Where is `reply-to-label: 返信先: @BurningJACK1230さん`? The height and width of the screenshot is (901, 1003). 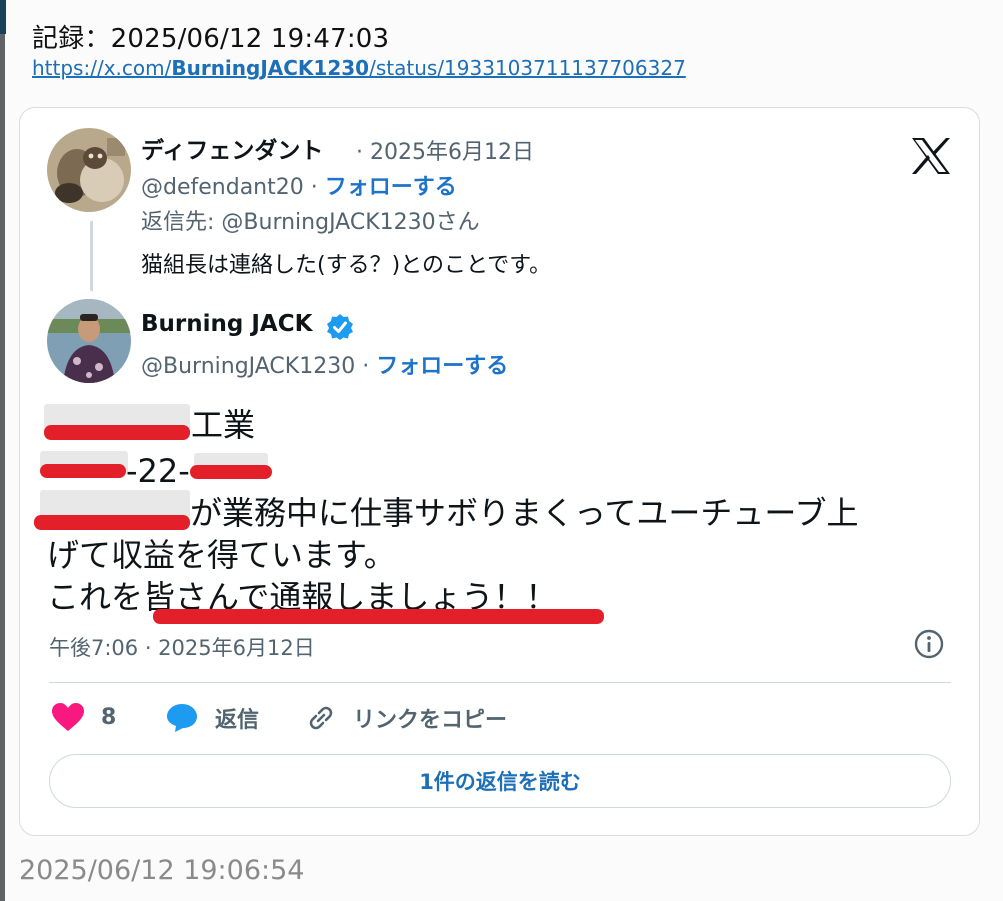 reply-to-label: 返信先: @BurningJACK1230さん is located at coordinates (310, 222).